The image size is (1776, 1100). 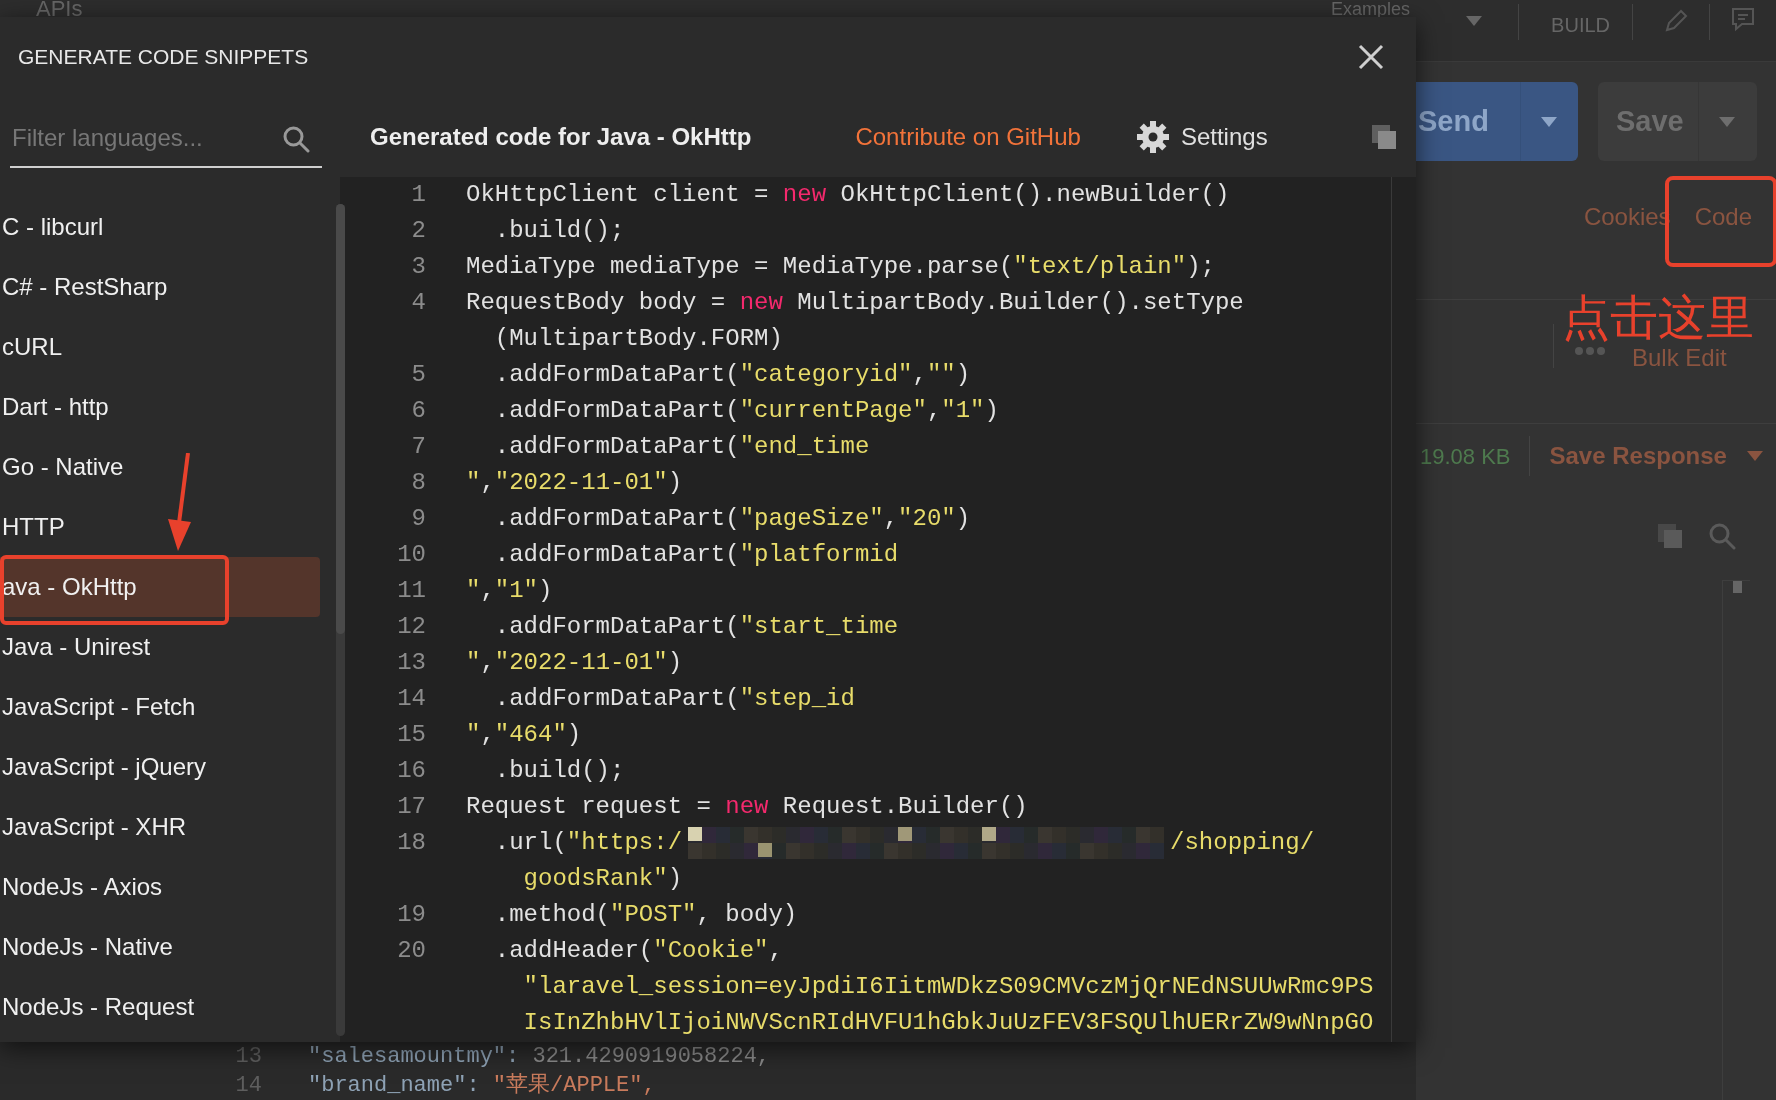 What do you see at coordinates (1371, 56) in the screenshot?
I see `close-icon` at bounding box center [1371, 56].